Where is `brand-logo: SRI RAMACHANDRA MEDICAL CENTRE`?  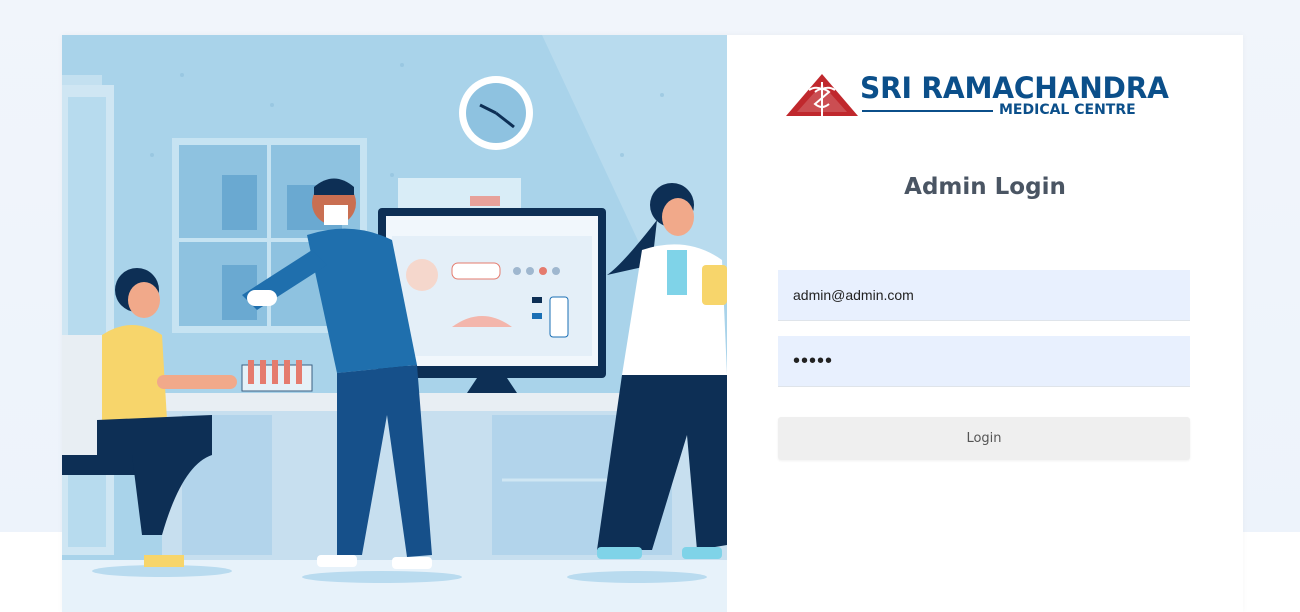
brand-logo: SRI RAMACHANDRA MEDICAL CENTRE is located at coordinates (977, 95).